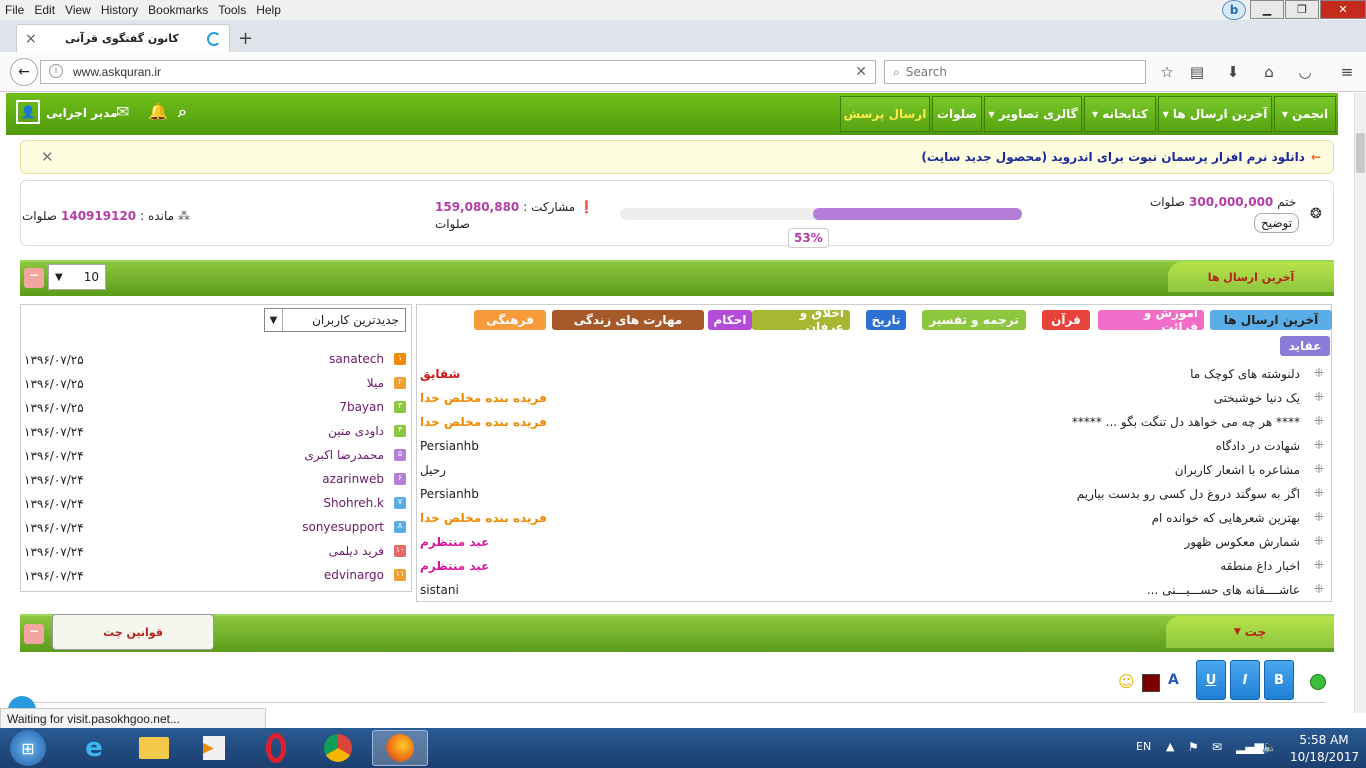 The width and height of the screenshot is (1366, 768). What do you see at coordinates (268, 10) in the screenshot?
I see `menu-help: Help` at bounding box center [268, 10].